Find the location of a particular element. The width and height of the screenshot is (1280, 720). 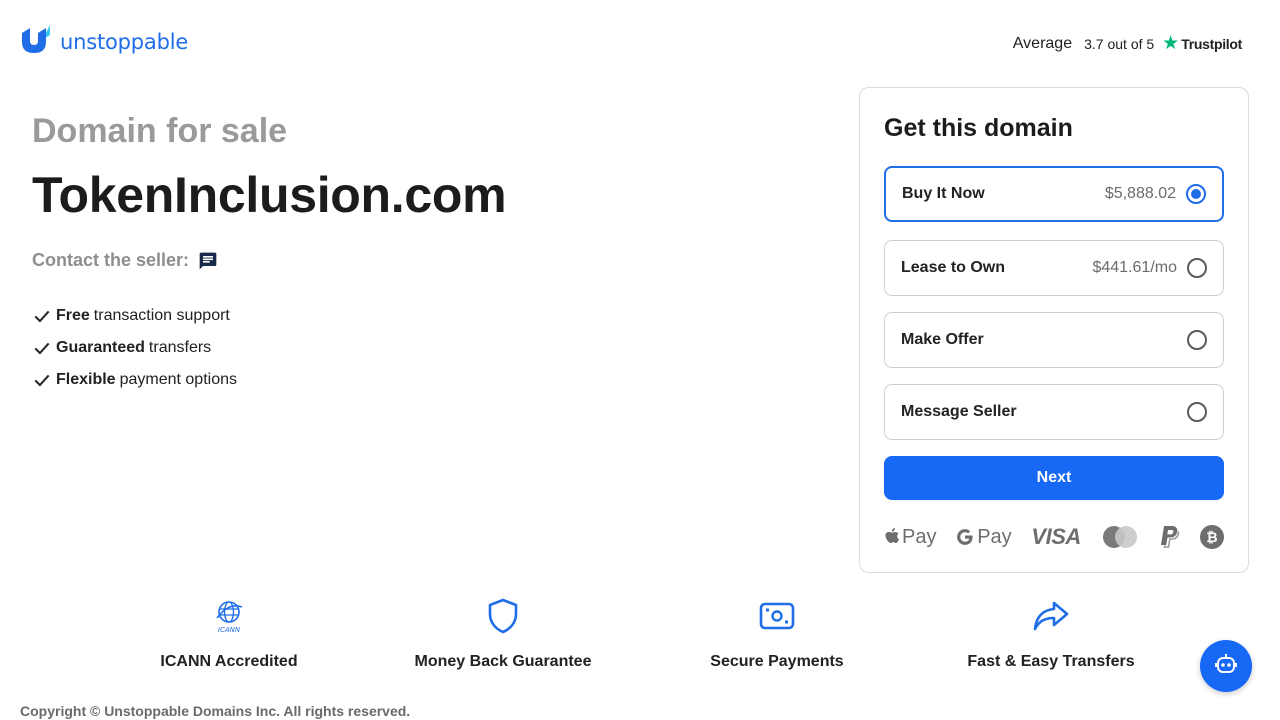

google-pay-text: Pay is located at coordinates (994, 536).